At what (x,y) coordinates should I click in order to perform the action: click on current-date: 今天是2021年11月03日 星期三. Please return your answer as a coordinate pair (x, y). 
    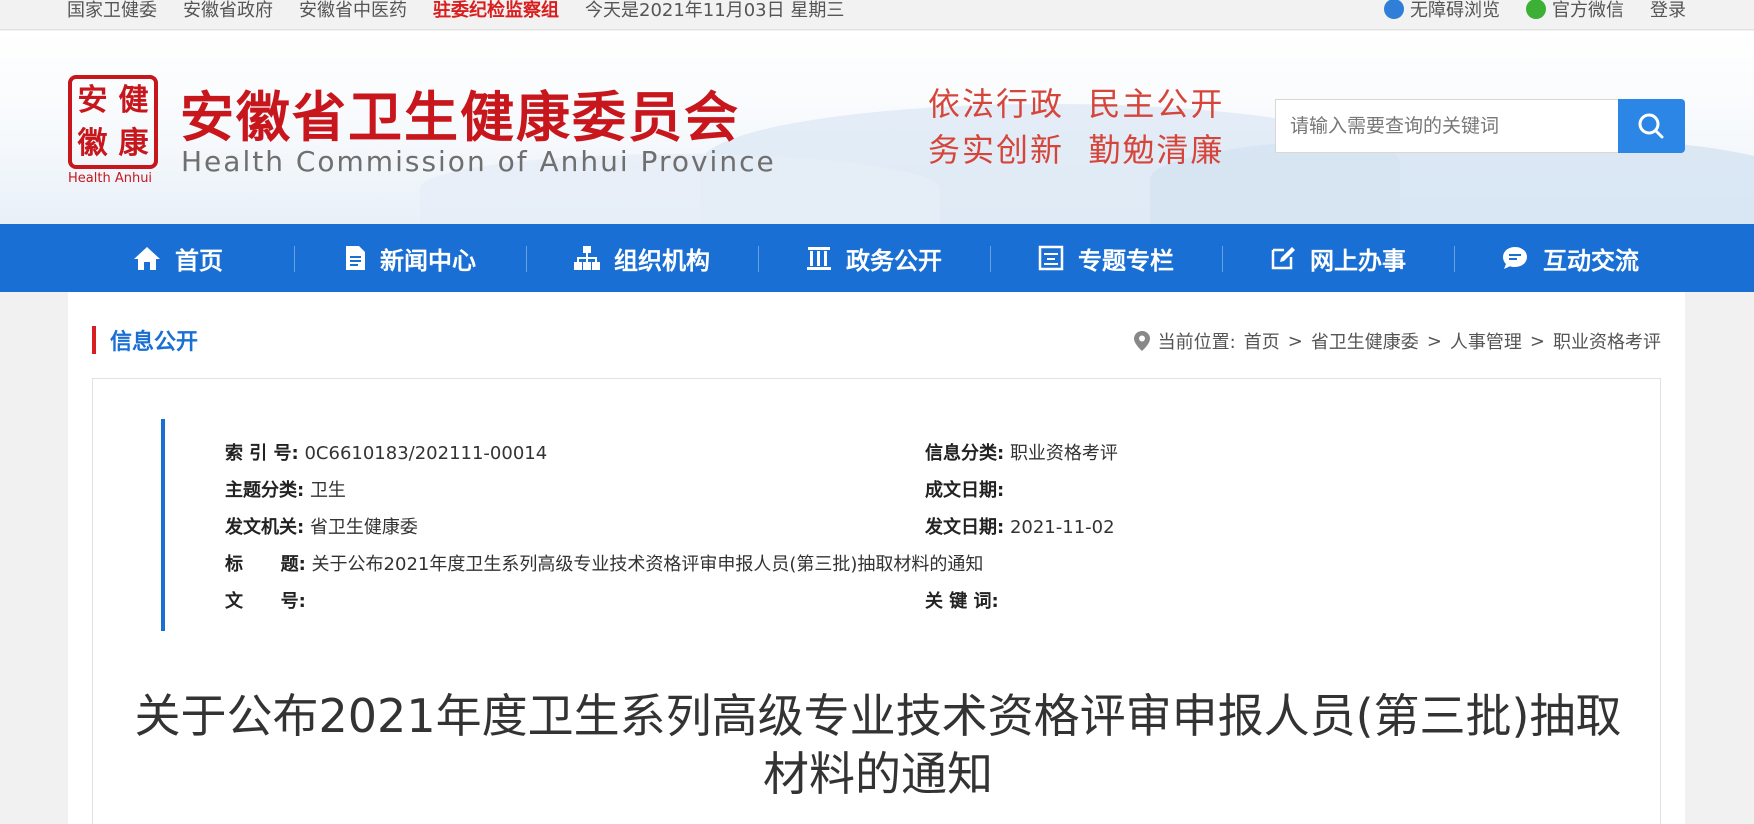
    Looking at the image, I should click on (715, 10).